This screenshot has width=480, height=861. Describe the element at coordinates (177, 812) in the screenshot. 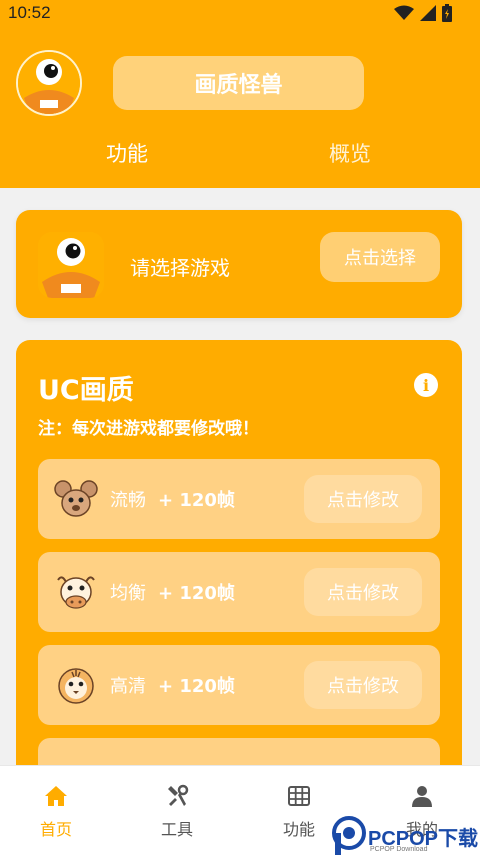

I see `nav-item-tools: 工具` at that location.